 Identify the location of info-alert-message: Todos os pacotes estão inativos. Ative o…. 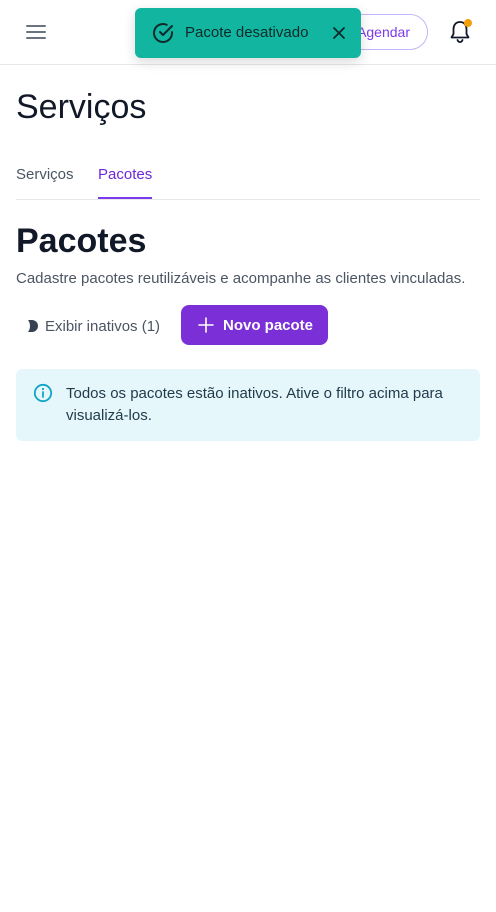
(254, 404).